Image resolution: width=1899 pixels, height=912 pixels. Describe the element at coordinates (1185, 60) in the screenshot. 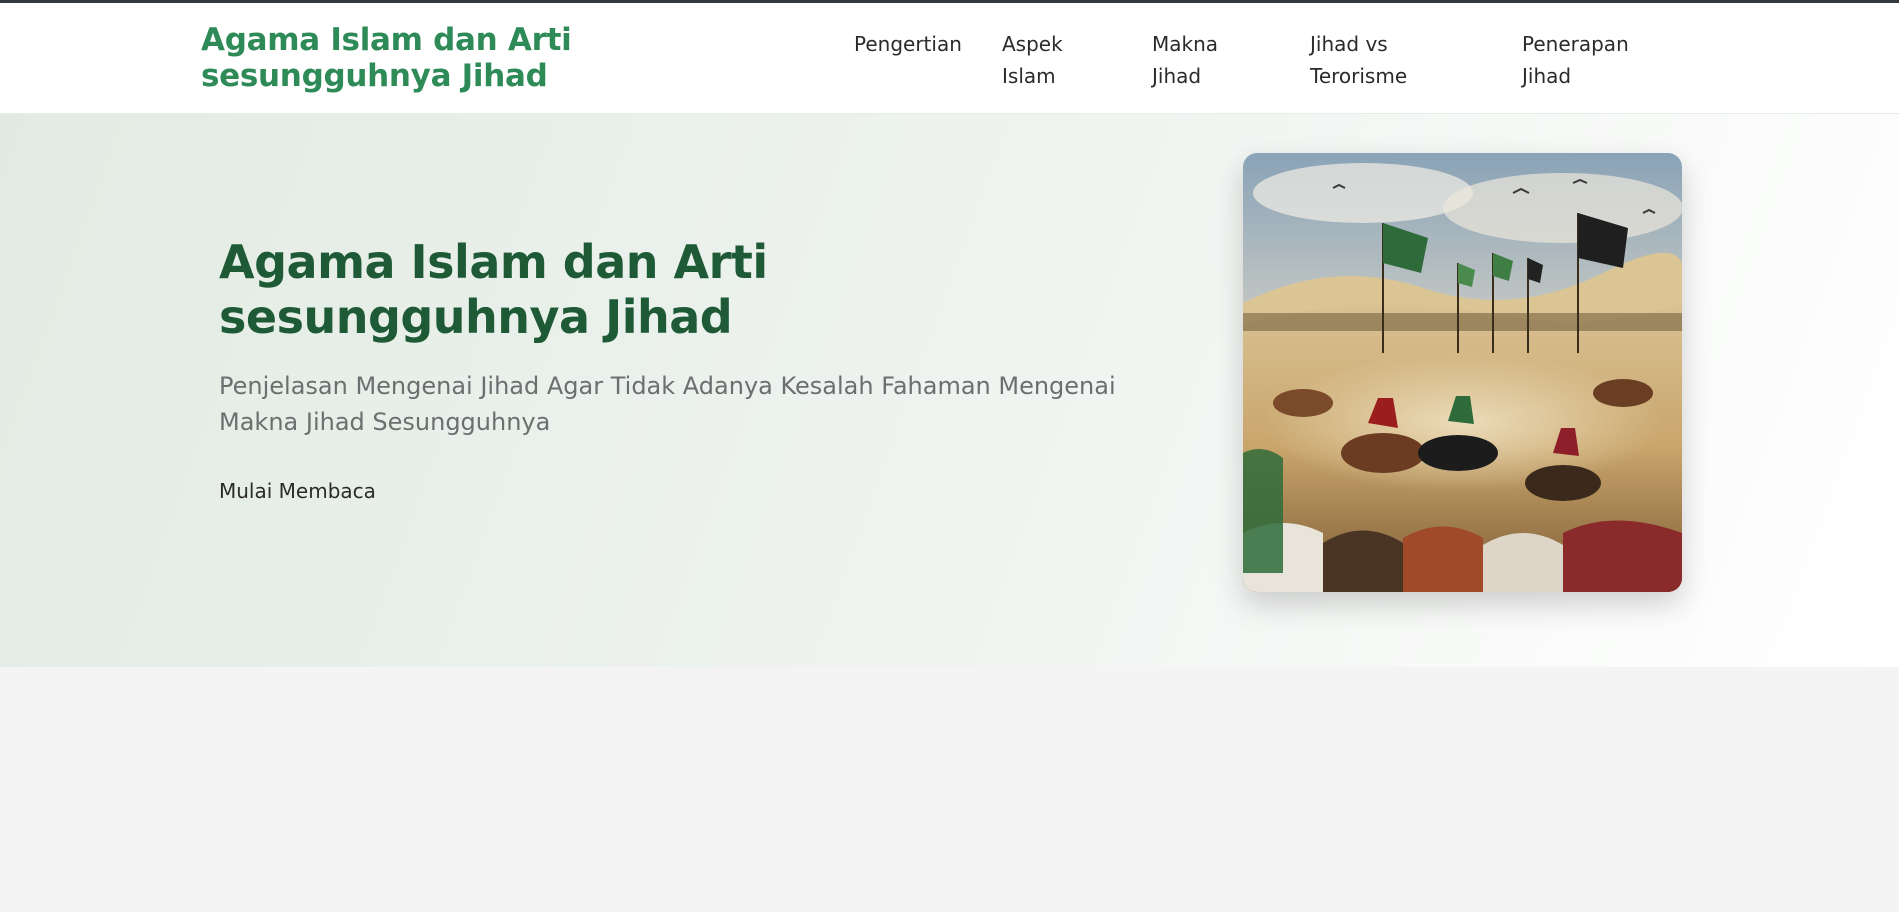

I see `nav-link-makna-jihad: Makna Jihad` at that location.